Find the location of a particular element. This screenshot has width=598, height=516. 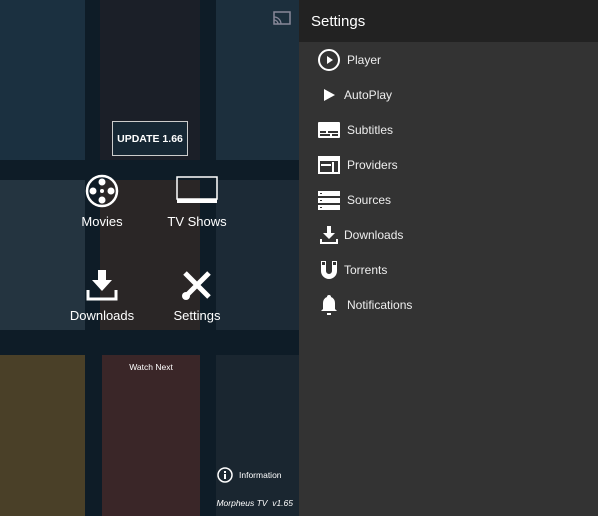

settings-title: Settings is located at coordinates (448, 21).